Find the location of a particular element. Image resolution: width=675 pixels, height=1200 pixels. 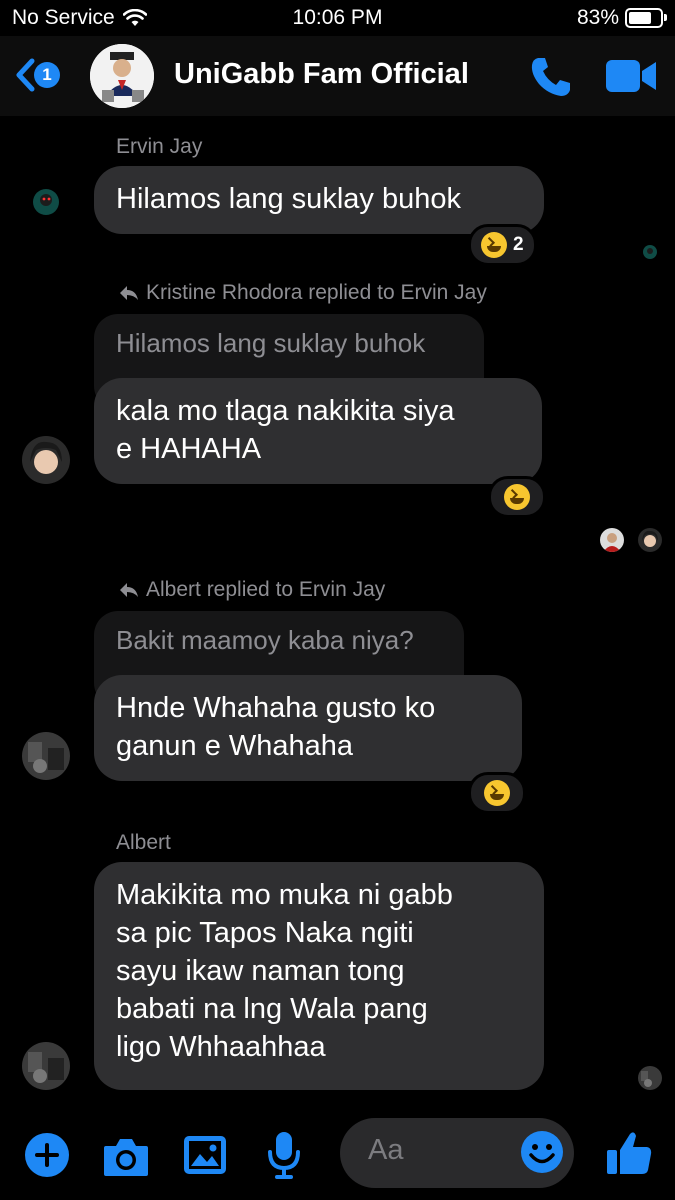

quoted-text: Bakit maamoy kaba niya? is located at coordinates (265, 640).